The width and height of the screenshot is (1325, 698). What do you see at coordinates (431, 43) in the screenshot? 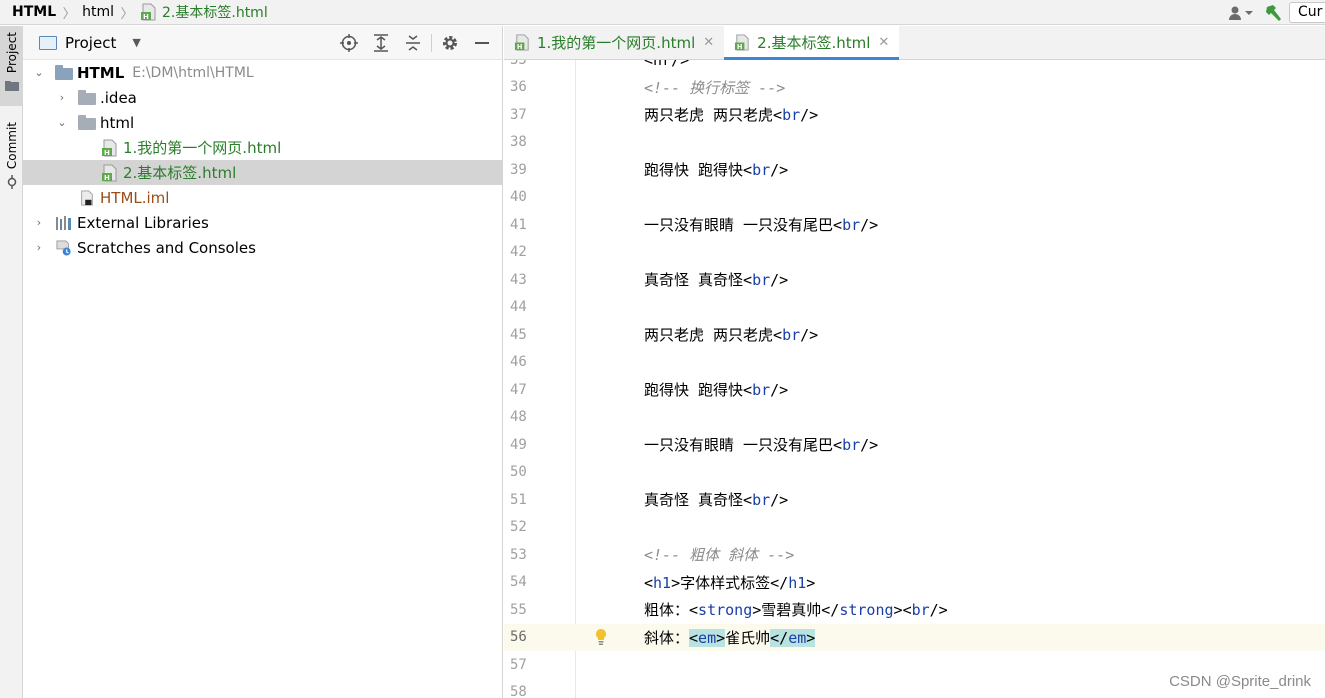
I see `toolbar-divider` at bounding box center [431, 43].